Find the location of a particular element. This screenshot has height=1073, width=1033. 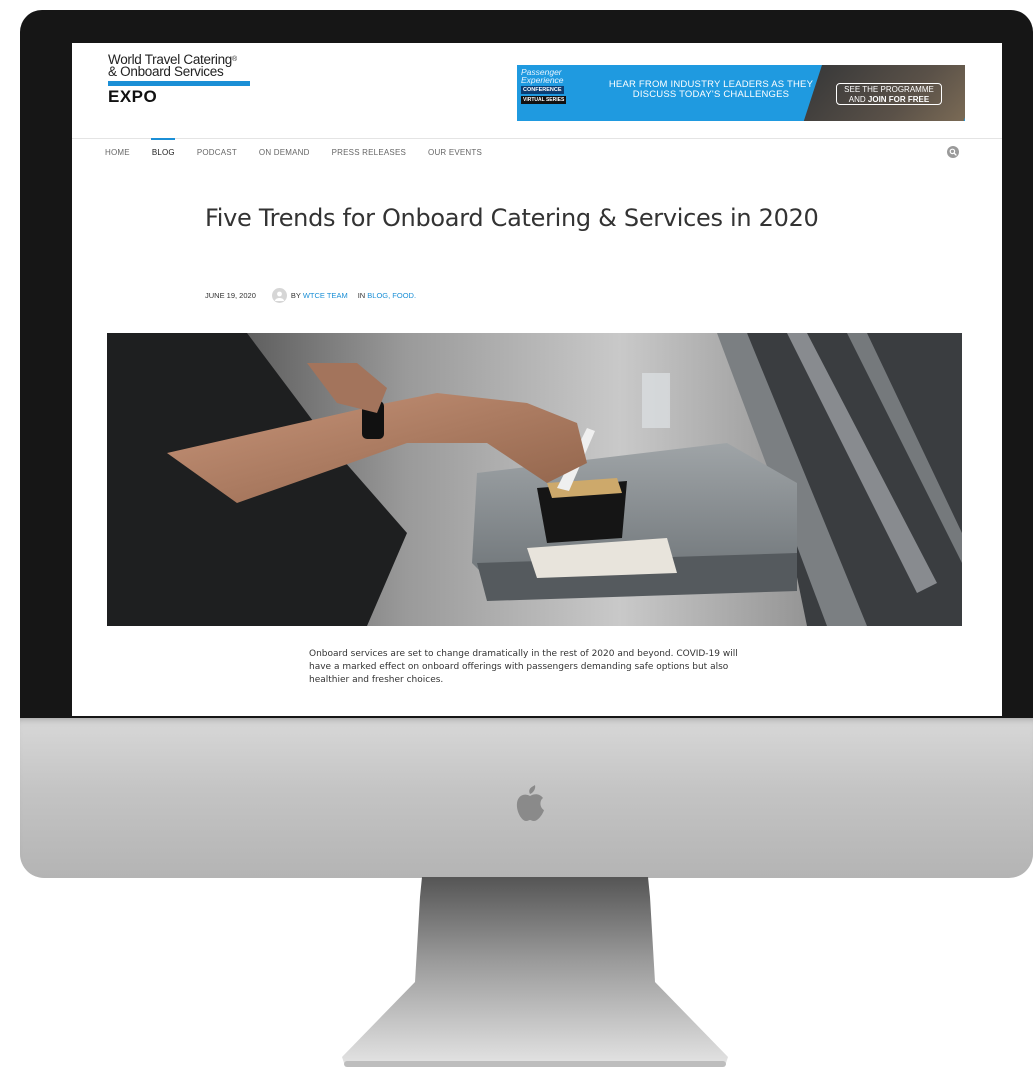

nav-item-blog: BLOG is located at coordinates (162, 147).